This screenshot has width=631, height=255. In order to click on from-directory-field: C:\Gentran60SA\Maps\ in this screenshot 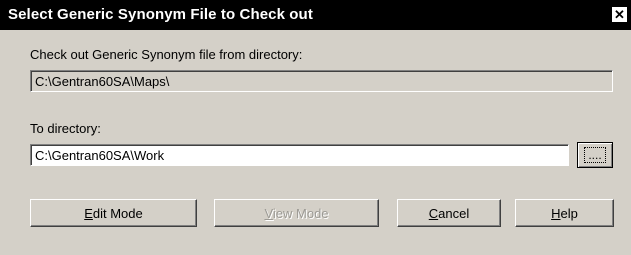, I will do `click(321, 81)`.